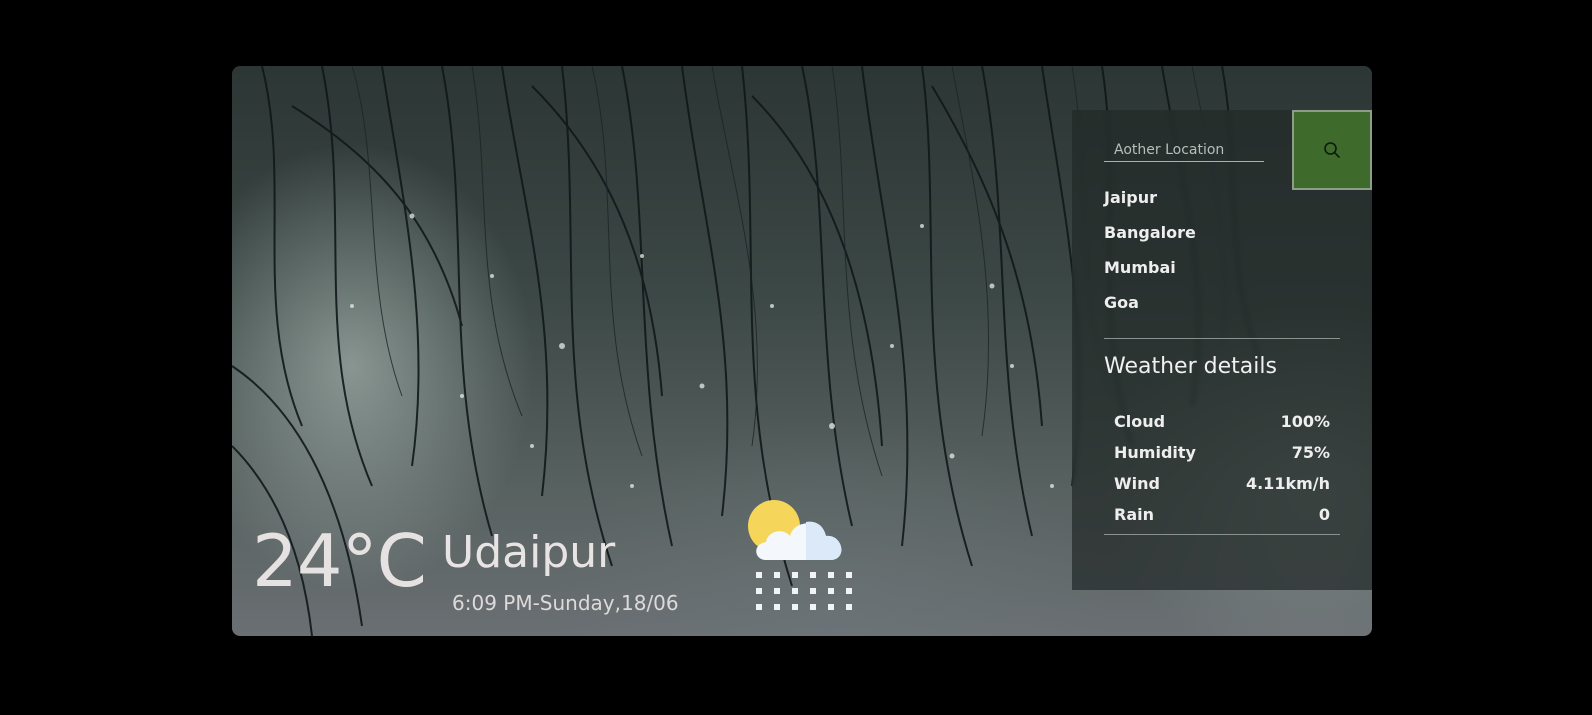  What do you see at coordinates (1287, 483) in the screenshot?
I see `detail-value: 4.11km/h` at bounding box center [1287, 483].